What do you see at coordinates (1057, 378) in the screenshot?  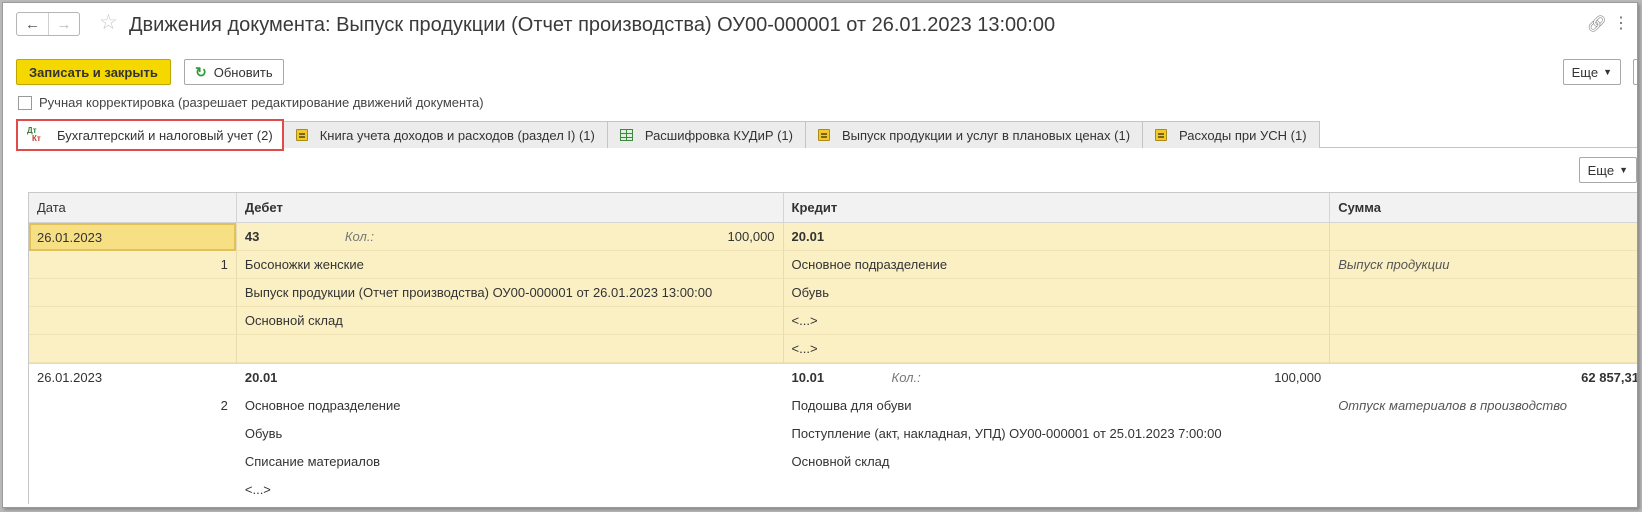 I see `kredit-account-cell: 10.01 Кол.: 100,000` at bounding box center [1057, 378].